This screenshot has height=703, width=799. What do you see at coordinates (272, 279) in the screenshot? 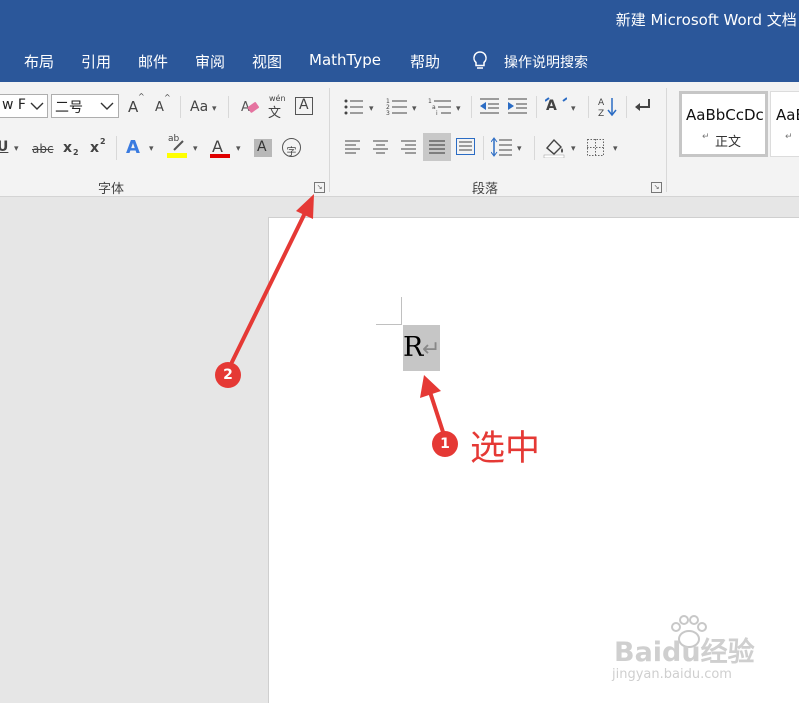
I see `arrow-to-launcher` at bounding box center [272, 279].